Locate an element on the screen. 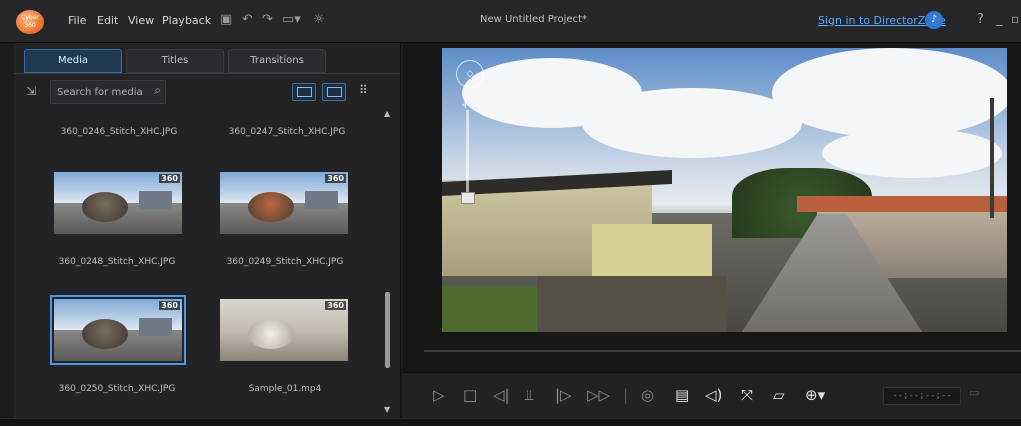 The height and width of the screenshot is (426, 1021). app-logo: Cyber 360 is located at coordinates (30, 22).